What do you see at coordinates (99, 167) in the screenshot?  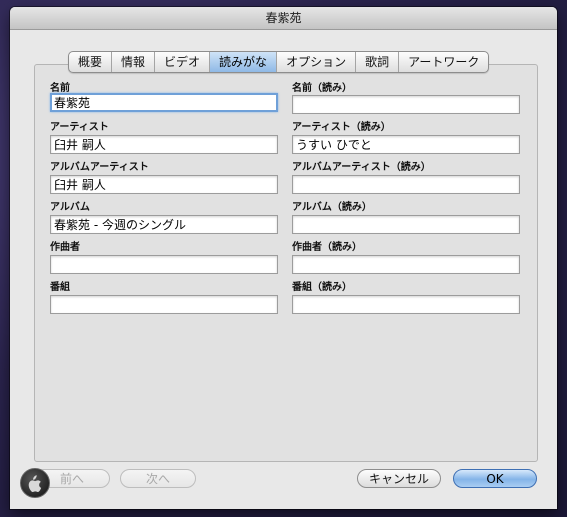 I see `album-artist-label: アルバムアーティスト` at bounding box center [99, 167].